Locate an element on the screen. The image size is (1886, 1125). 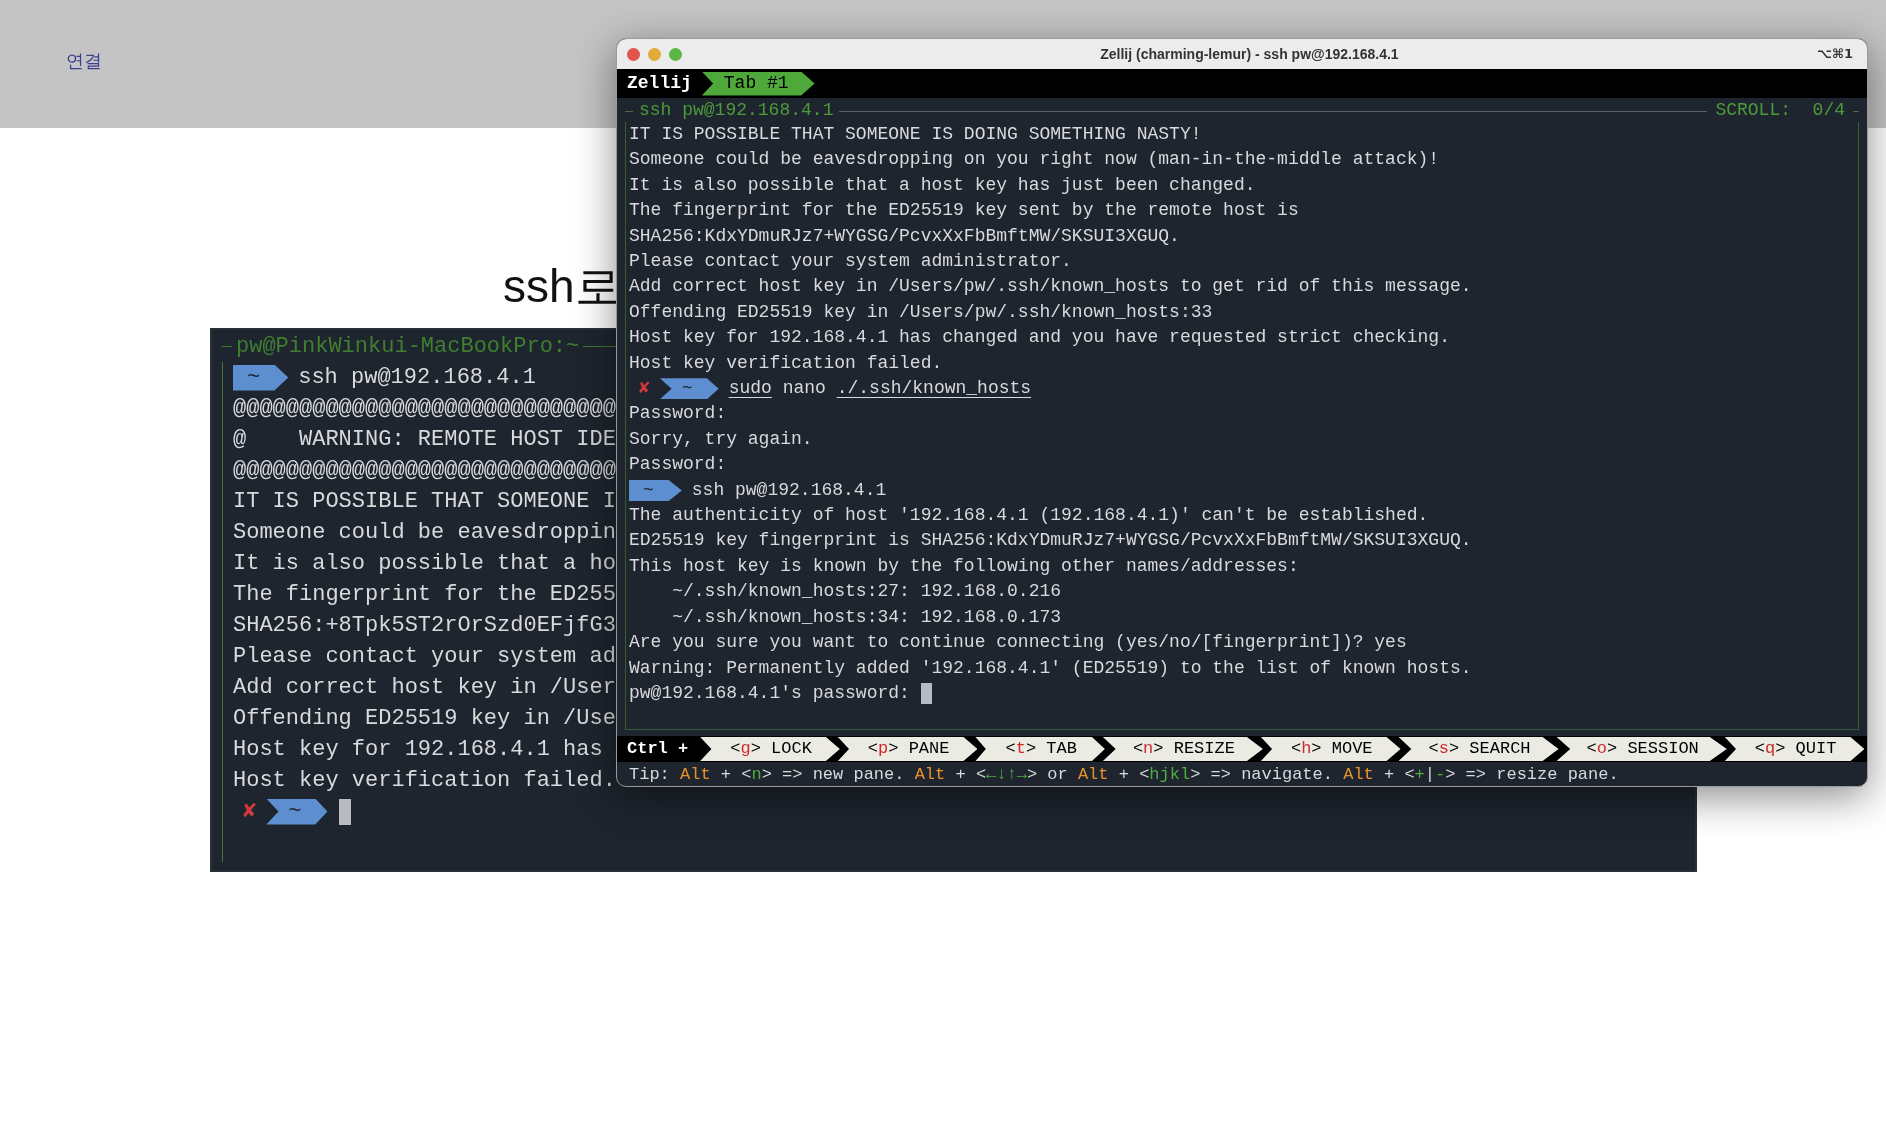
minimize-button is located at coordinates (654, 54).